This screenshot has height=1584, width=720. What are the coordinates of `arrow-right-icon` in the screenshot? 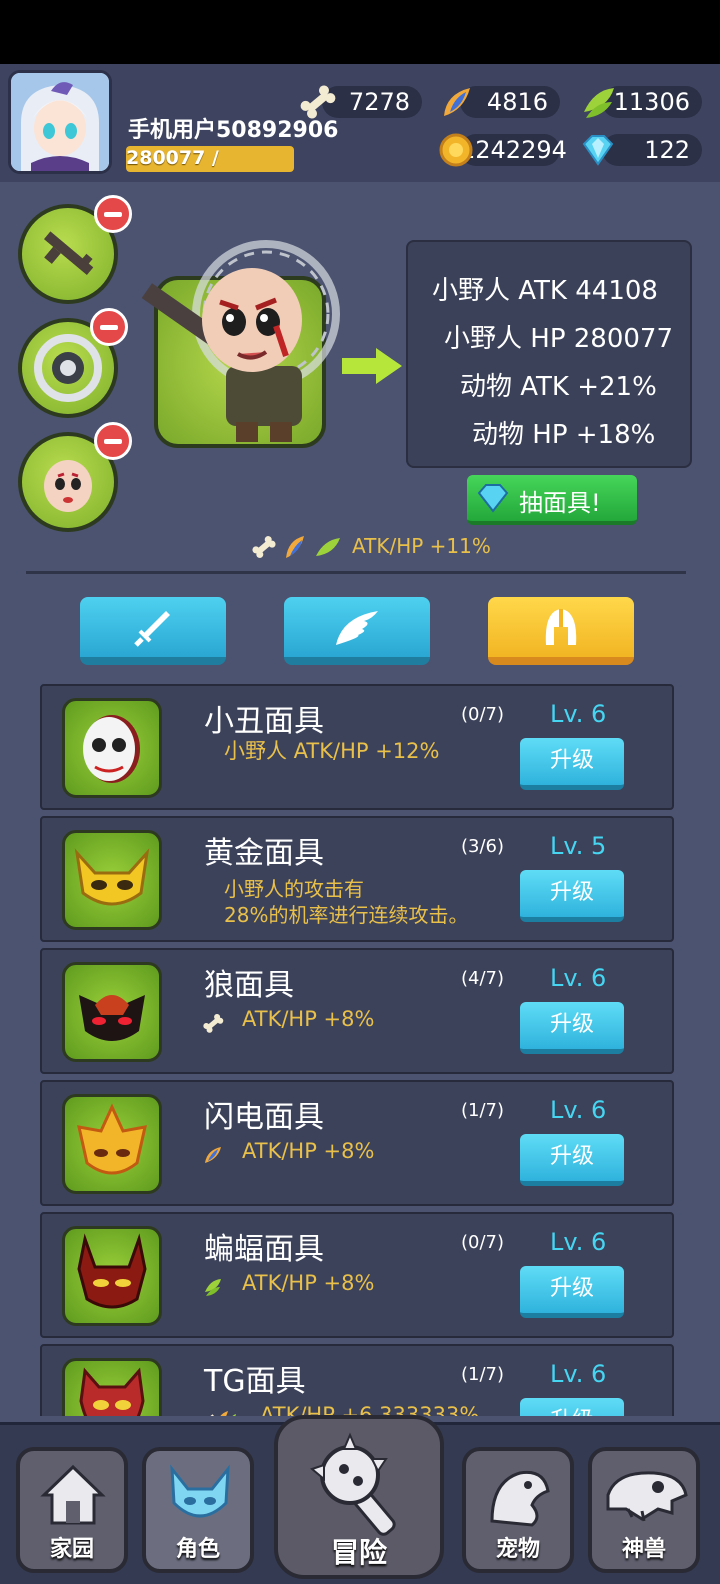 It's located at (372, 366).